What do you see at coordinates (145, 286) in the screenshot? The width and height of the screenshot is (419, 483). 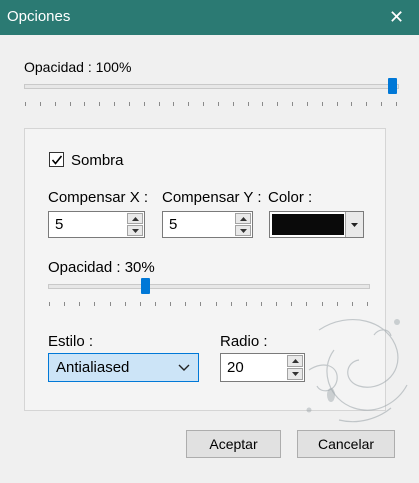 I see `shadow-opacity-slider-thumb` at bounding box center [145, 286].